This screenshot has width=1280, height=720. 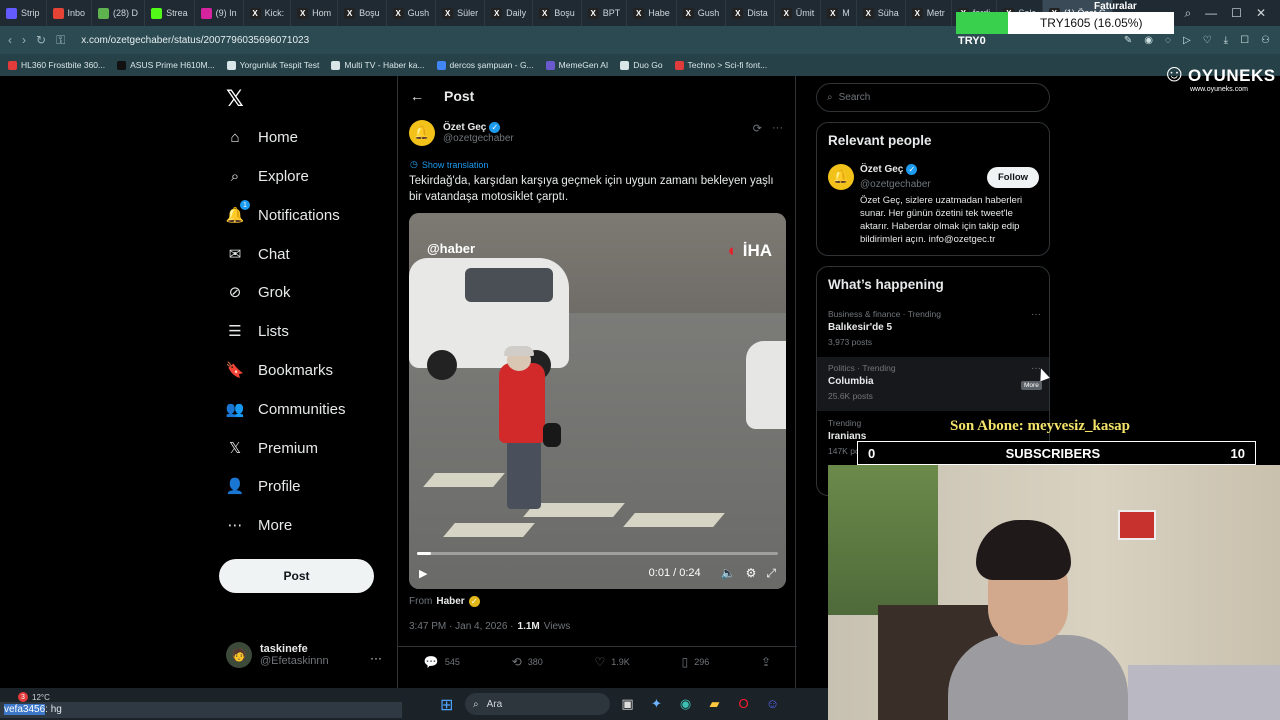 What do you see at coordinates (417, 96) in the screenshot?
I see `back-arrow-icon: ←` at bounding box center [417, 96].